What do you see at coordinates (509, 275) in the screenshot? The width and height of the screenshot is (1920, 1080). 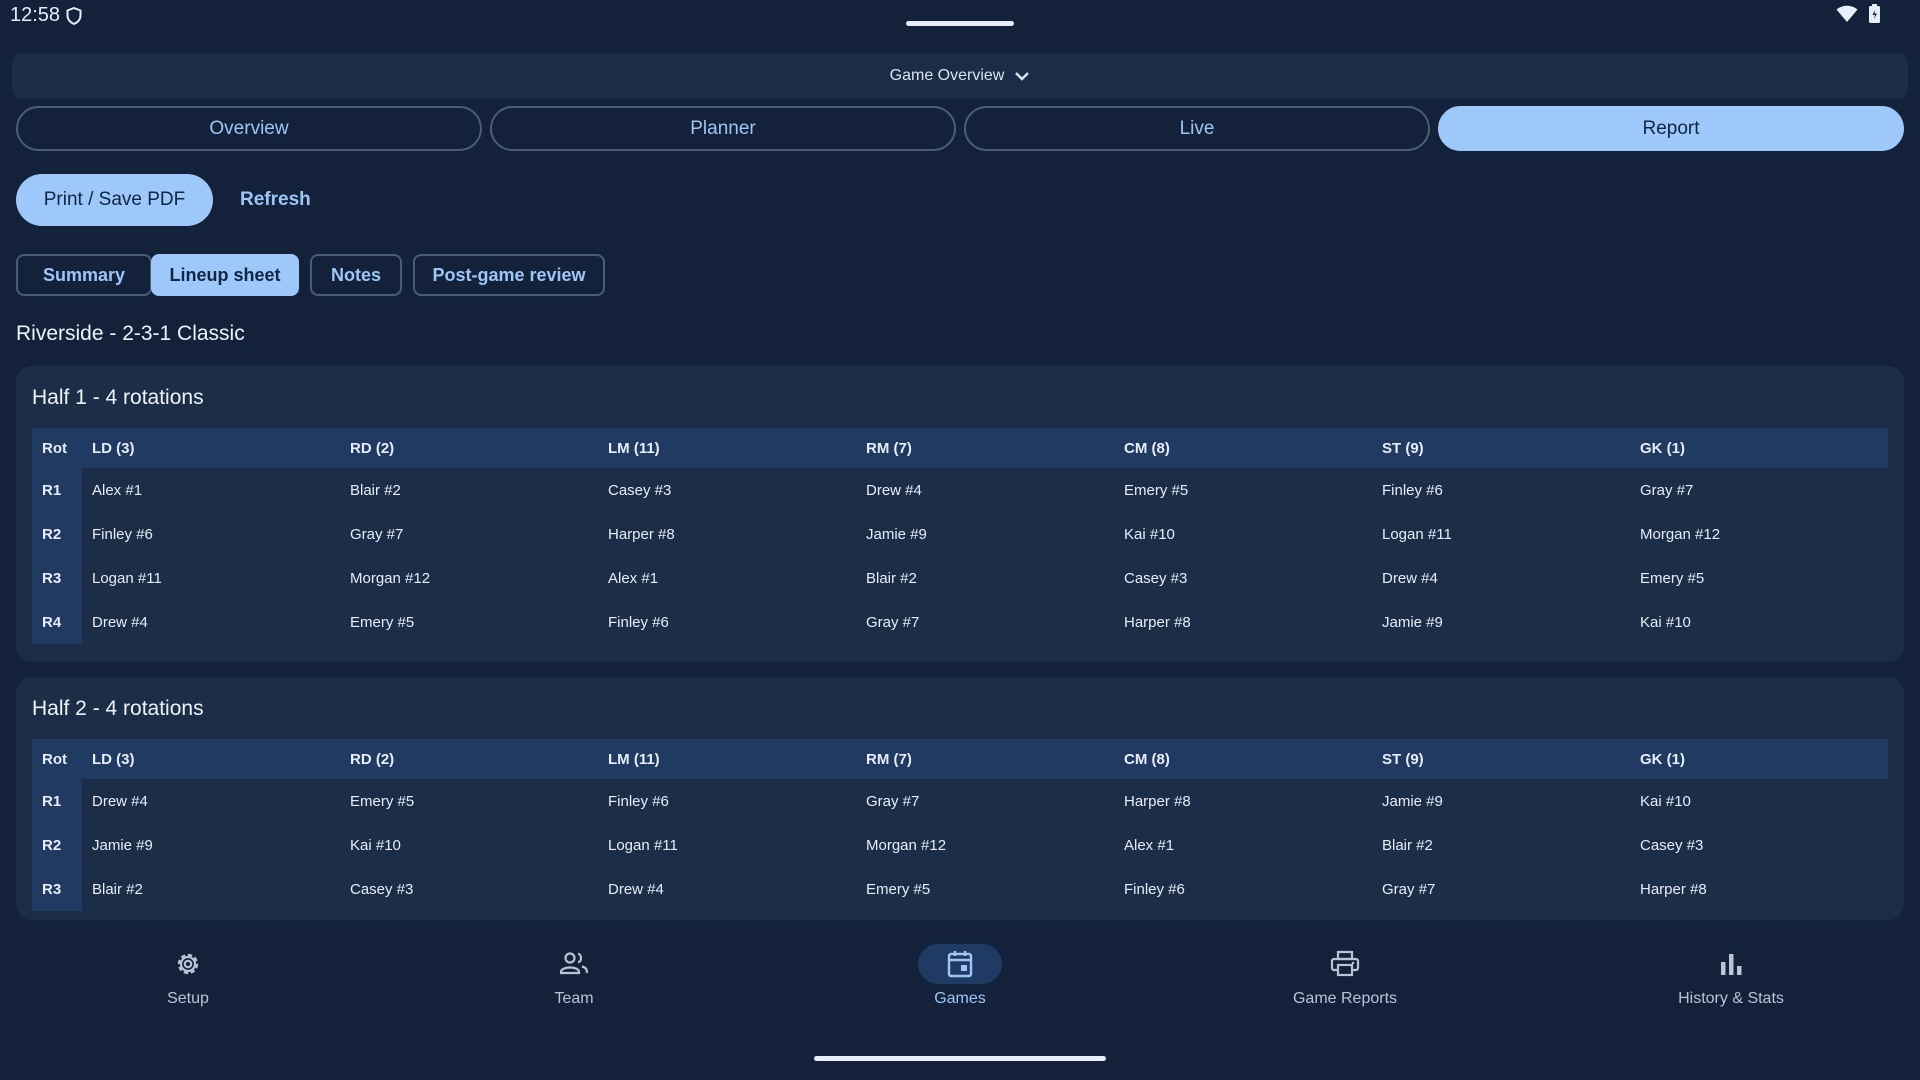 I see `chip-post-game-review: Post-game review` at bounding box center [509, 275].